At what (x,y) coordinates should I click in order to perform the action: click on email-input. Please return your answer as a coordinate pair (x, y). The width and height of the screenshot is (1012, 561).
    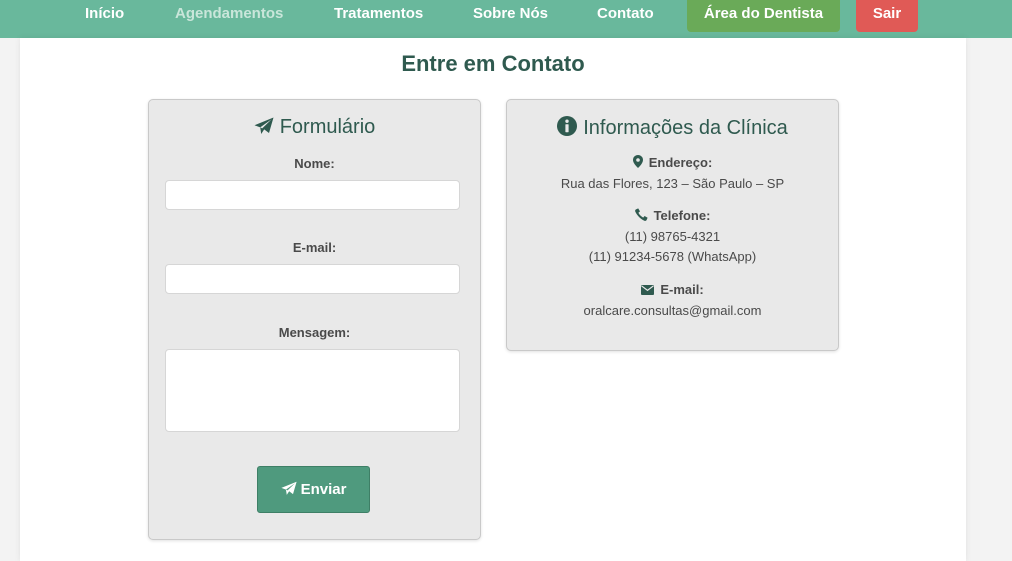
    Looking at the image, I should click on (312, 279).